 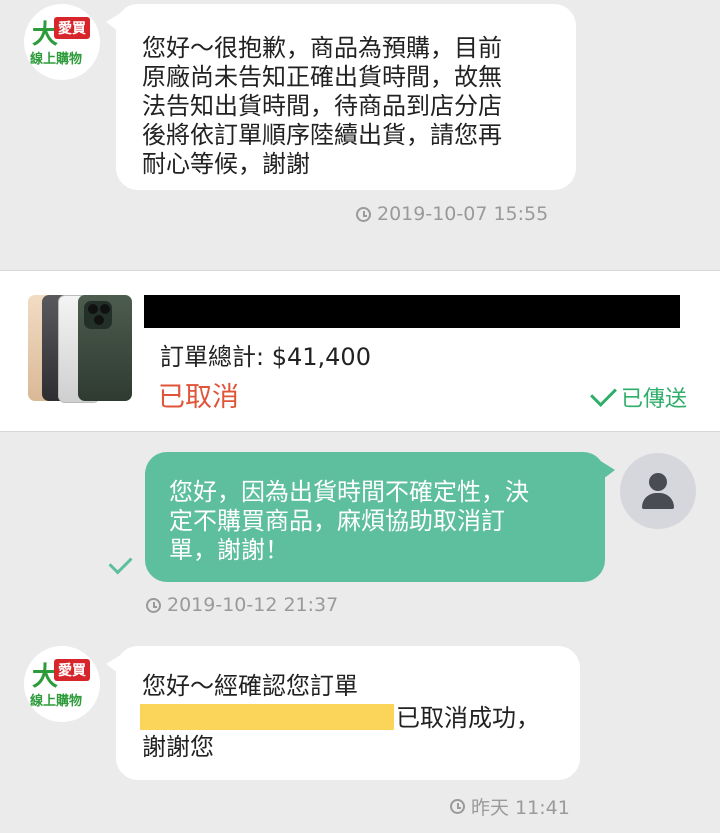 I want to click on checkmark-icon, so click(x=603, y=393).